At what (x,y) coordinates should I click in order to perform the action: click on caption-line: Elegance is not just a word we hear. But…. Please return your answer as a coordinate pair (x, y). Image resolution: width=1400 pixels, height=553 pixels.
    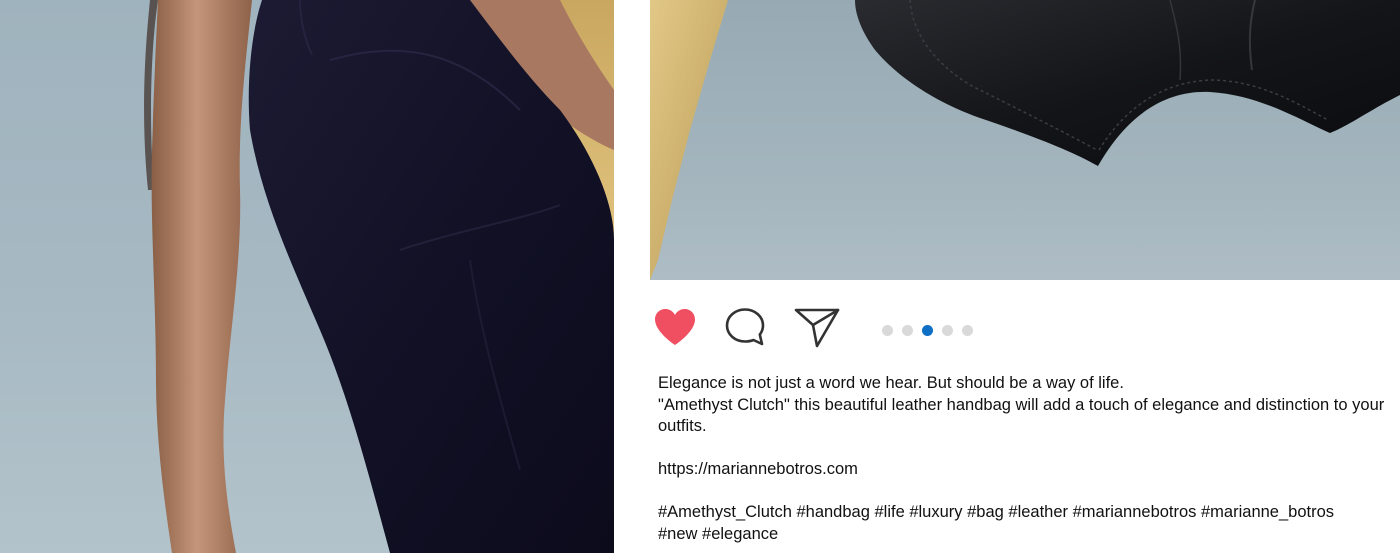
    Looking at the image, I should click on (891, 383).